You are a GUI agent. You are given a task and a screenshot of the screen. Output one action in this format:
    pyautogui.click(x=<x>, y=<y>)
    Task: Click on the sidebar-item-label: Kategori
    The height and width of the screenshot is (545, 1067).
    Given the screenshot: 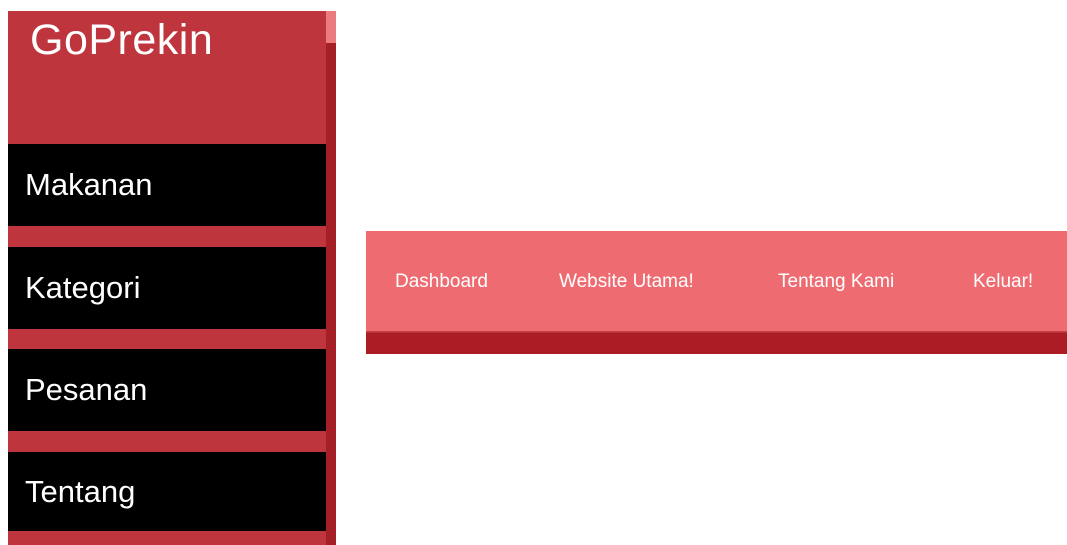 What is the action you would take?
    pyautogui.click(x=83, y=287)
    